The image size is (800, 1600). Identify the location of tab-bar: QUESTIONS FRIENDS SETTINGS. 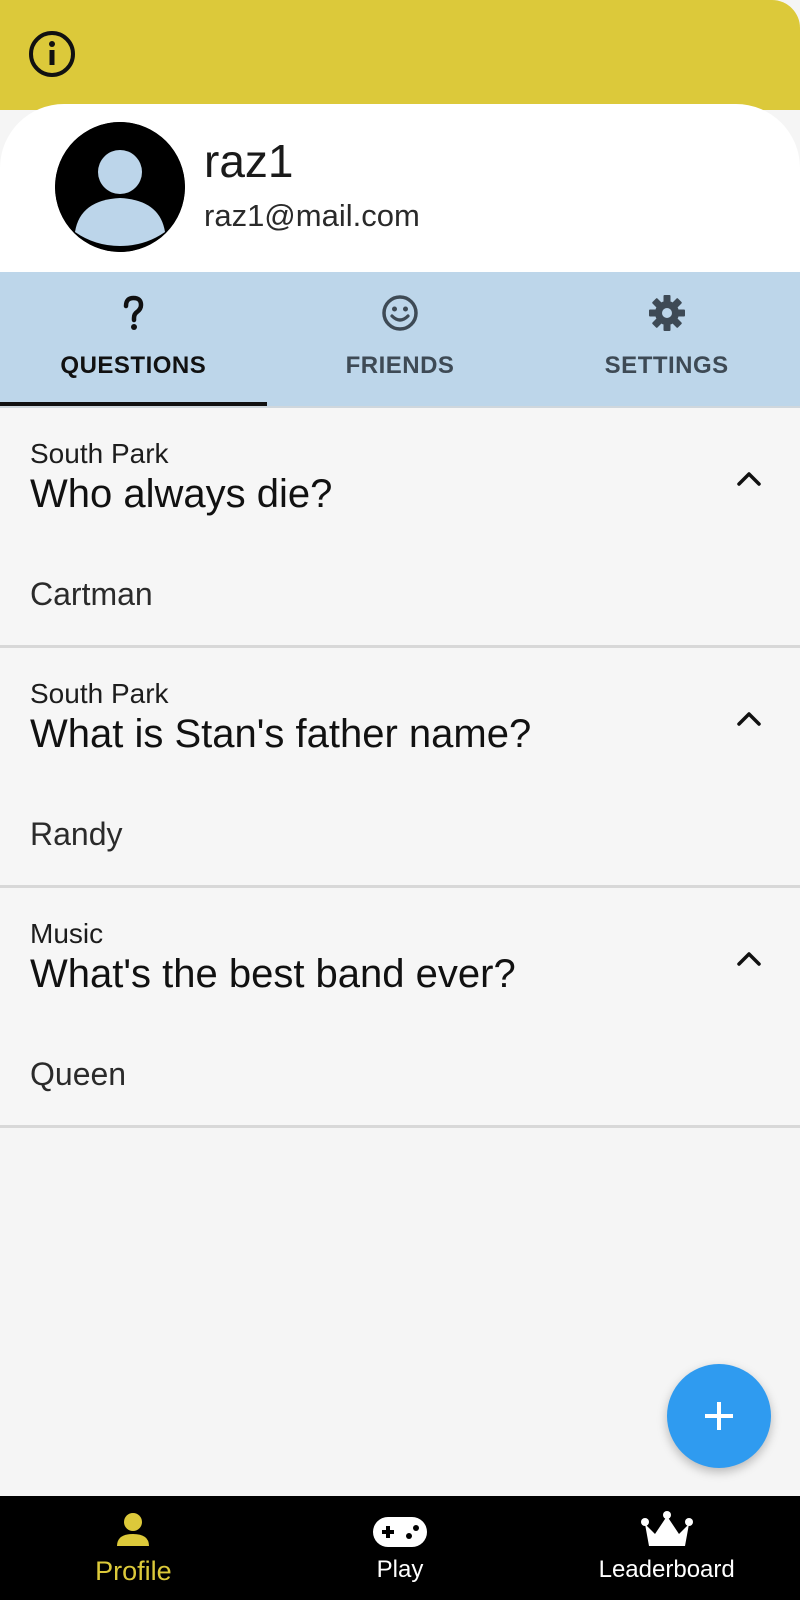
(400, 339).